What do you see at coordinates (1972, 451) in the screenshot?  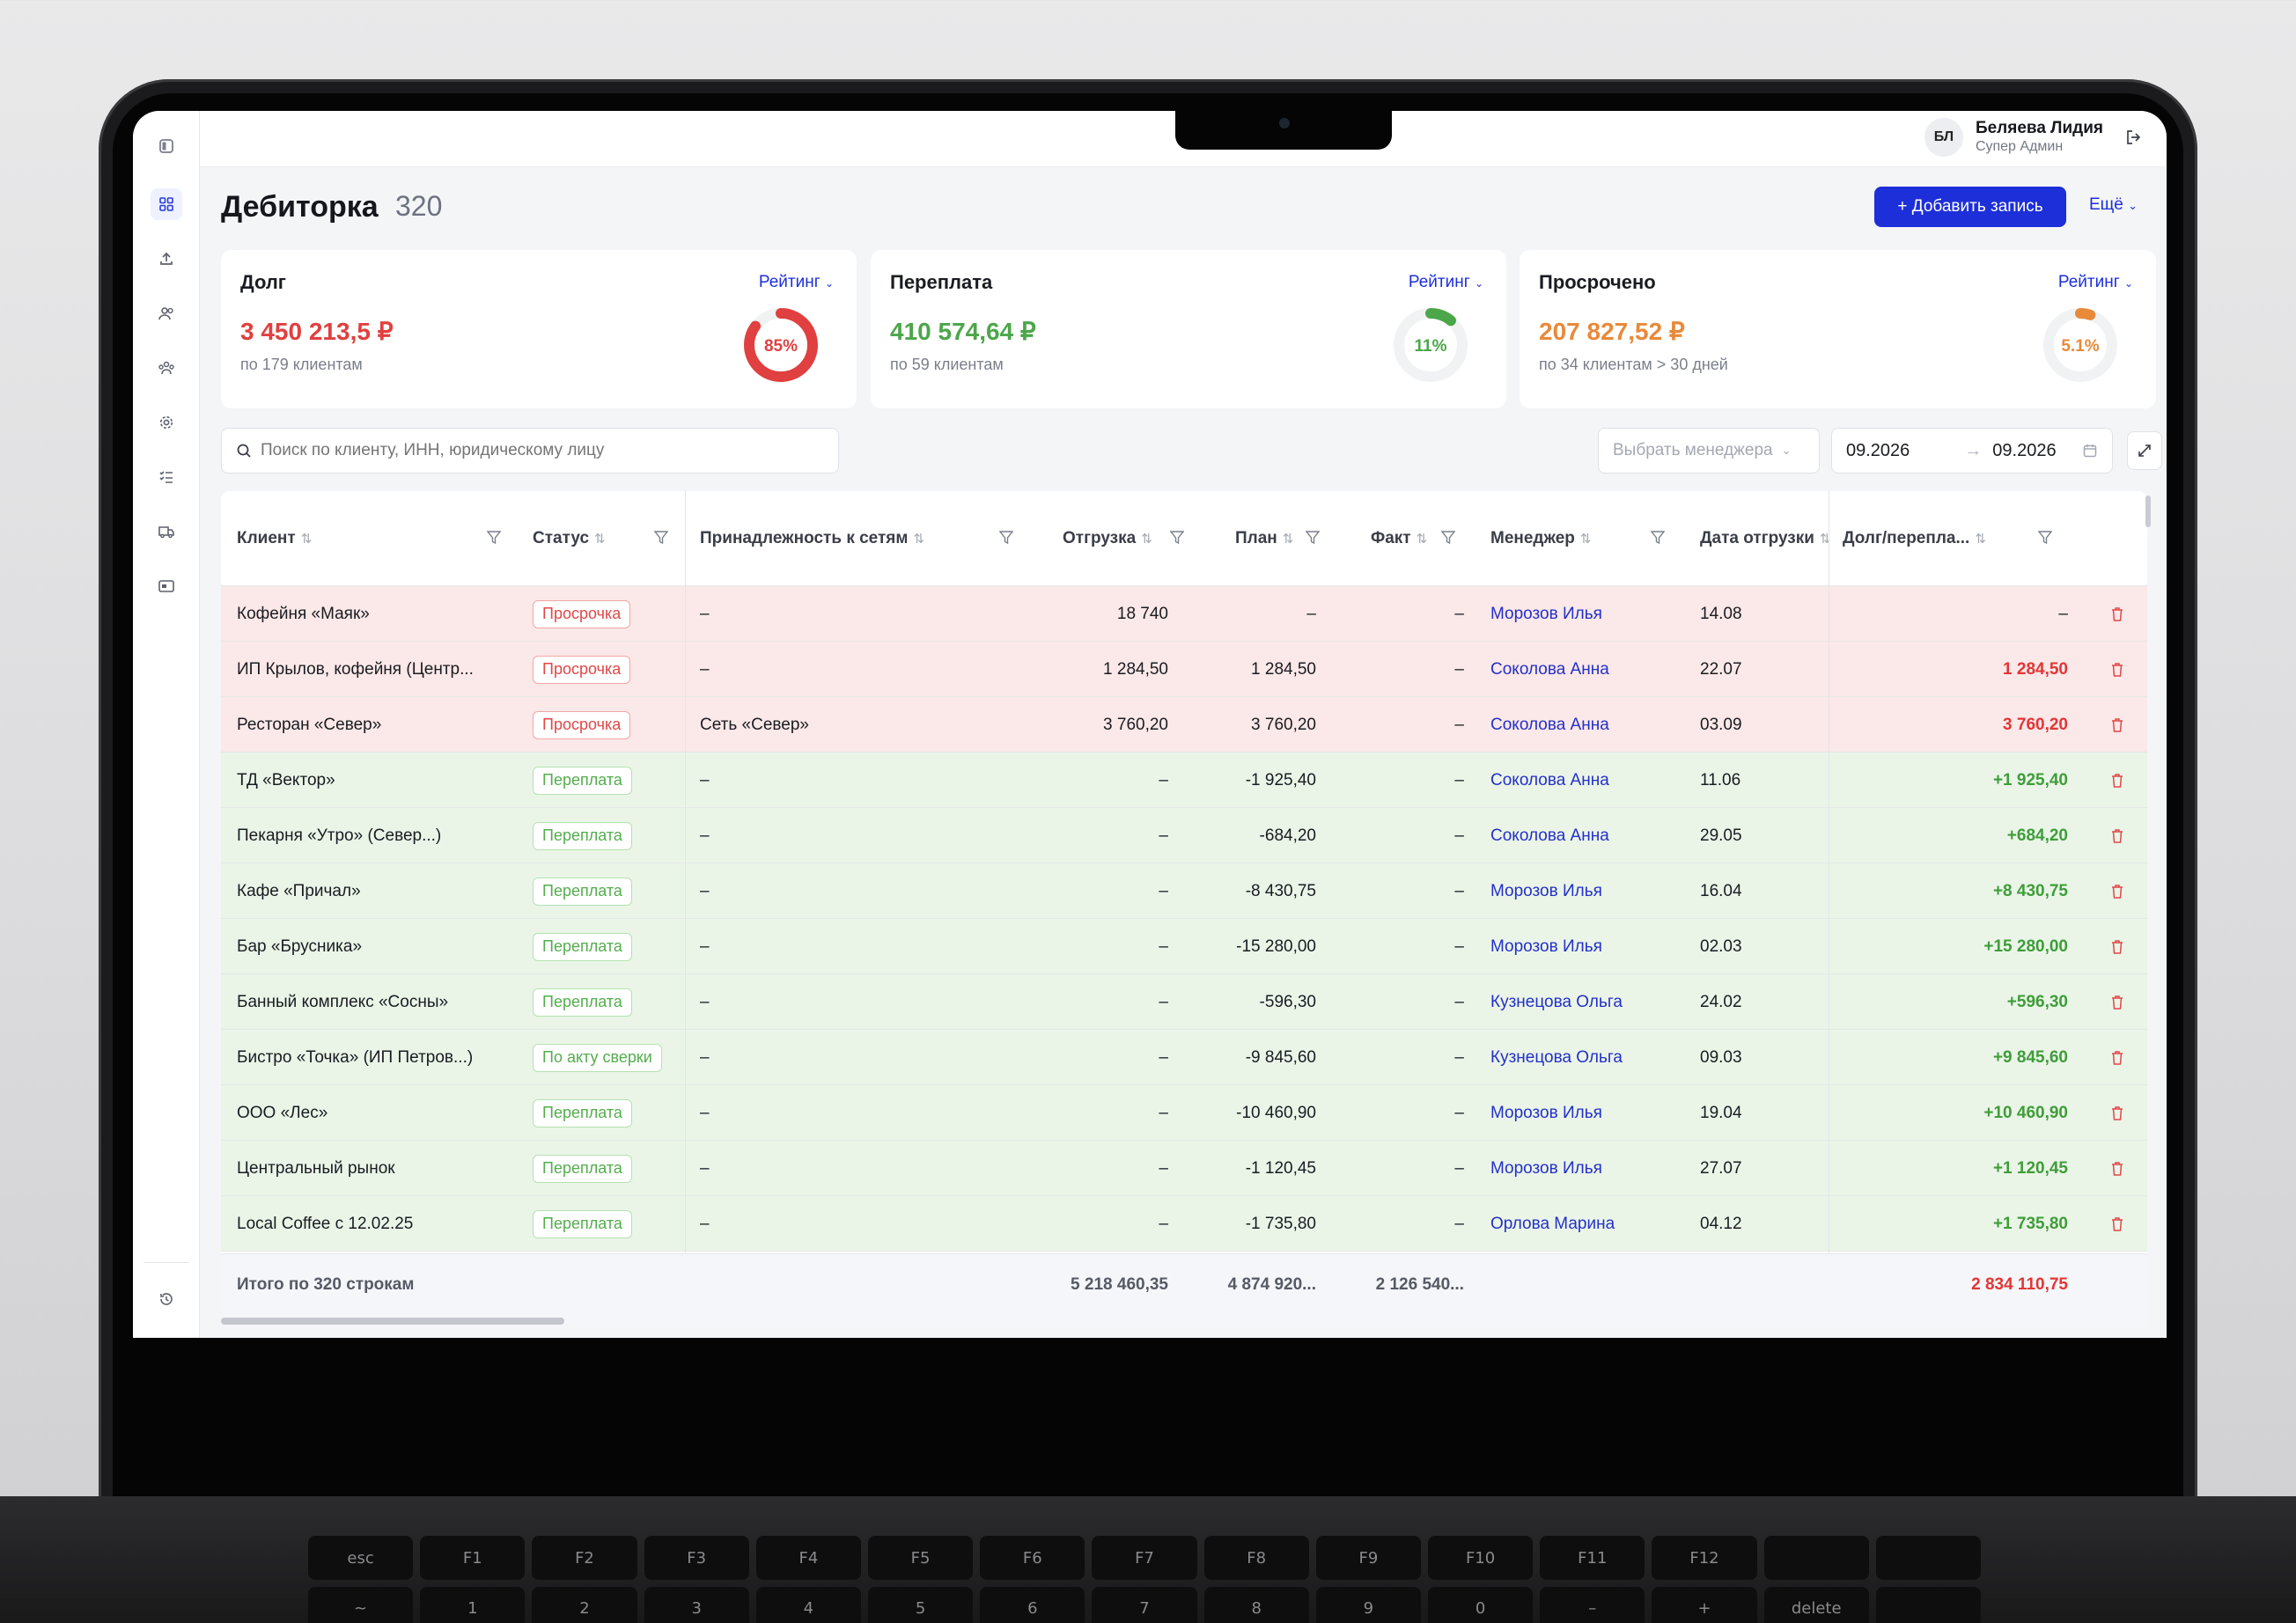 I see `date-range-picker: 09.2026 → 09.2026` at bounding box center [1972, 451].